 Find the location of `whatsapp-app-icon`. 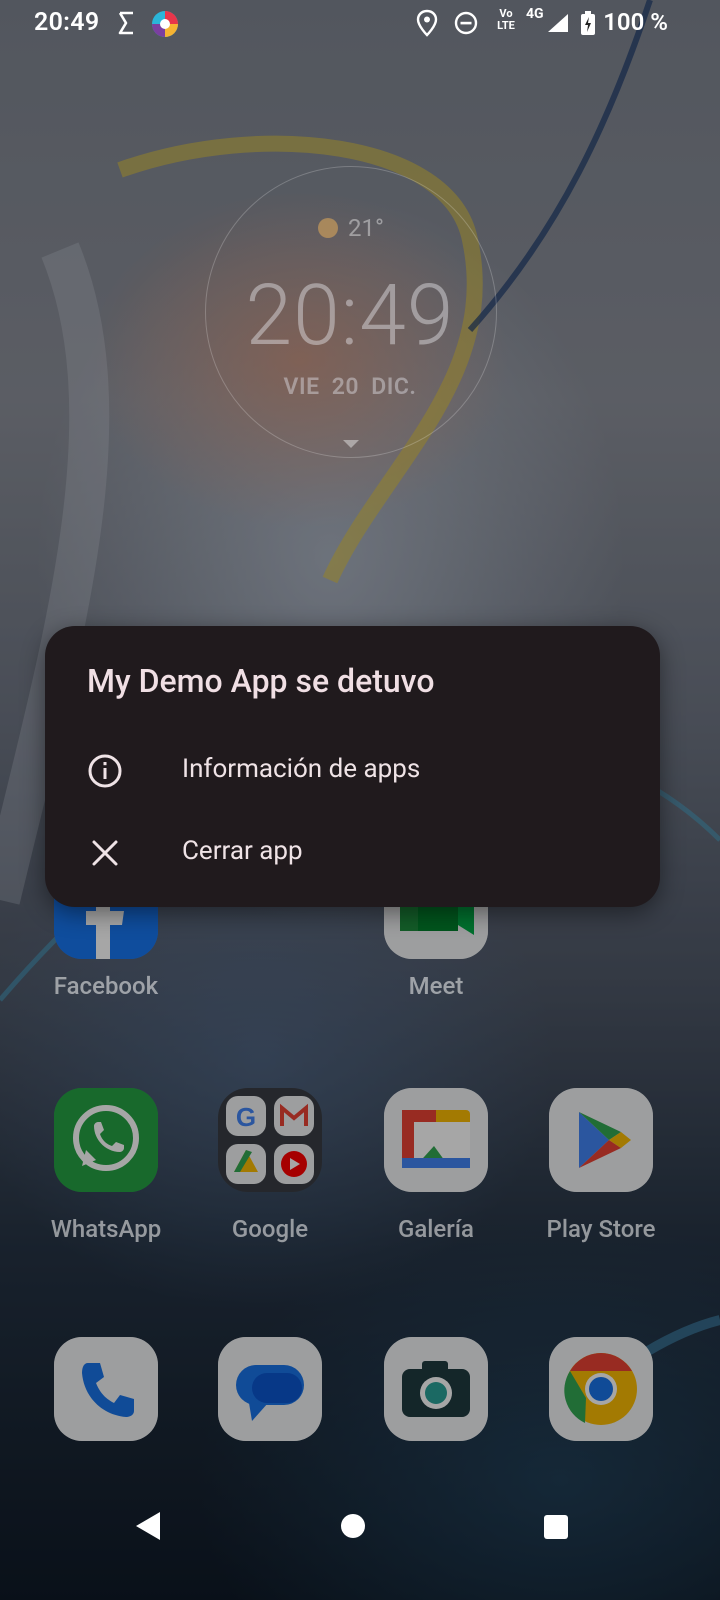

whatsapp-app-icon is located at coordinates (106, 1140).